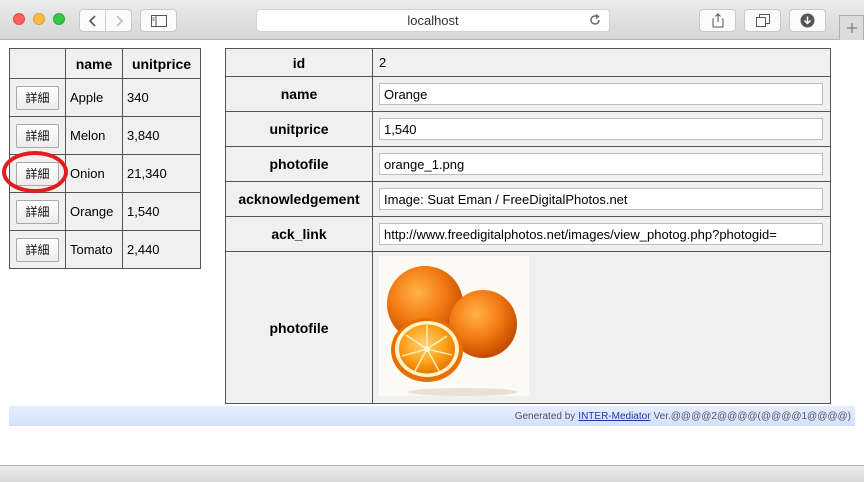 This screenshot has width=864, height=482. I want to click on row-name: Apple, so click(94, 97).